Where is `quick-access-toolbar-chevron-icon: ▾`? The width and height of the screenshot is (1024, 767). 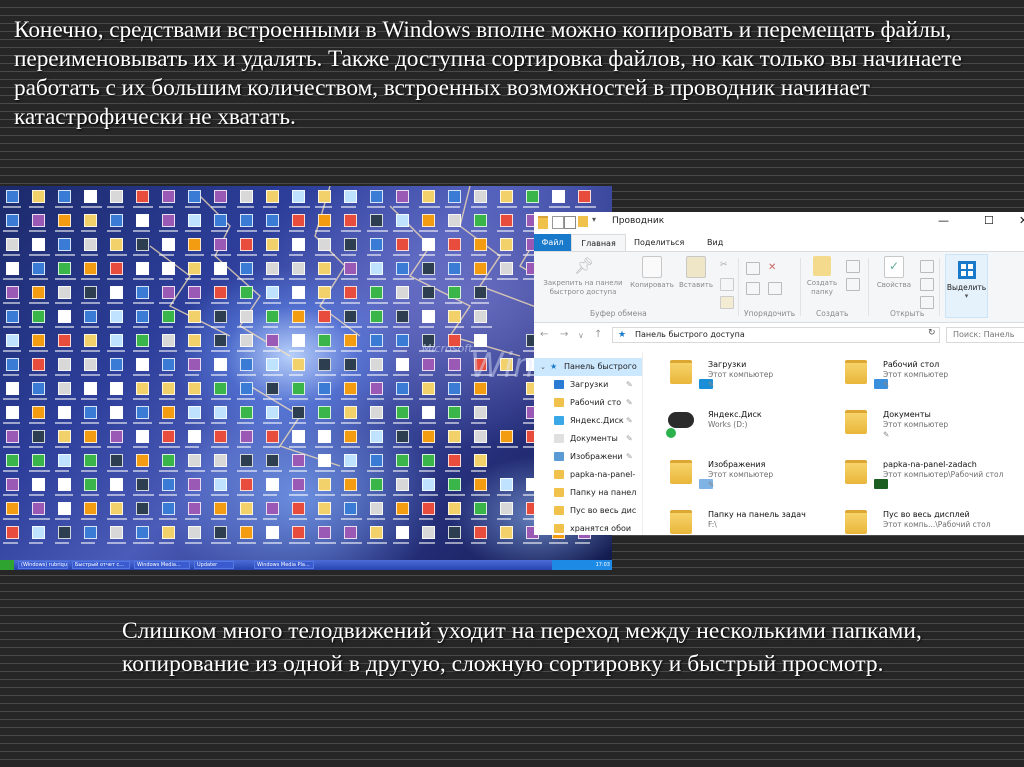 quick-access-toolbar-chevron-icon: ▾ is located at coordinates (594, 219).